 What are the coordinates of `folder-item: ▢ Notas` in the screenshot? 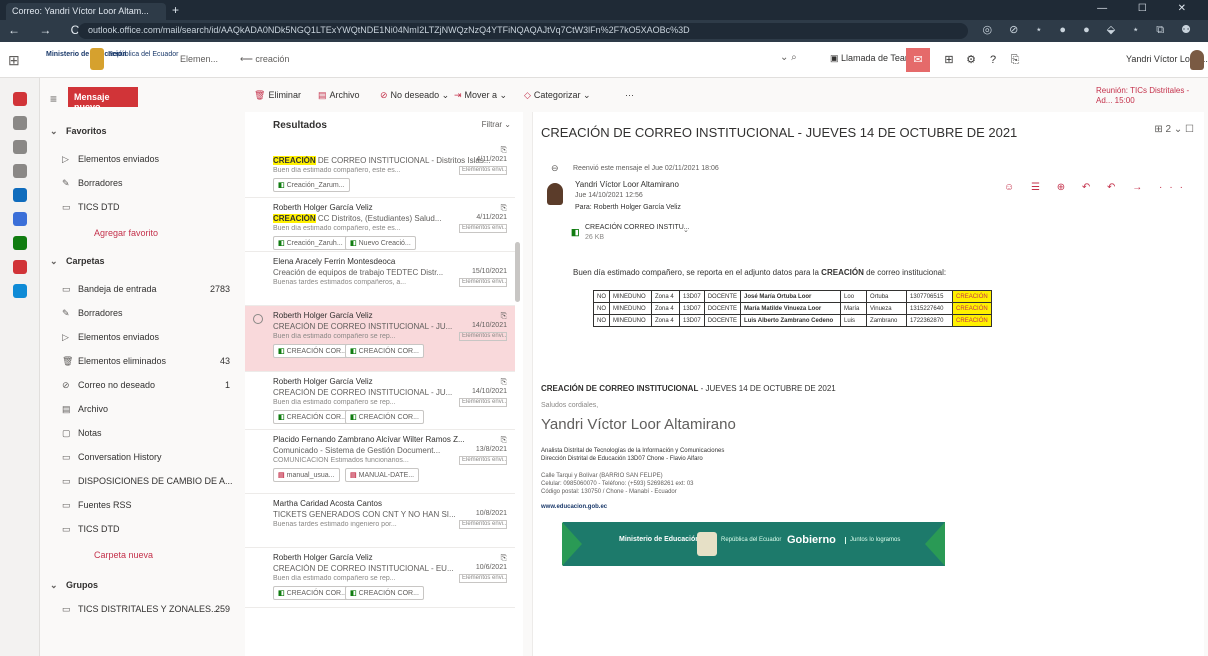 It's located at (140, 434).